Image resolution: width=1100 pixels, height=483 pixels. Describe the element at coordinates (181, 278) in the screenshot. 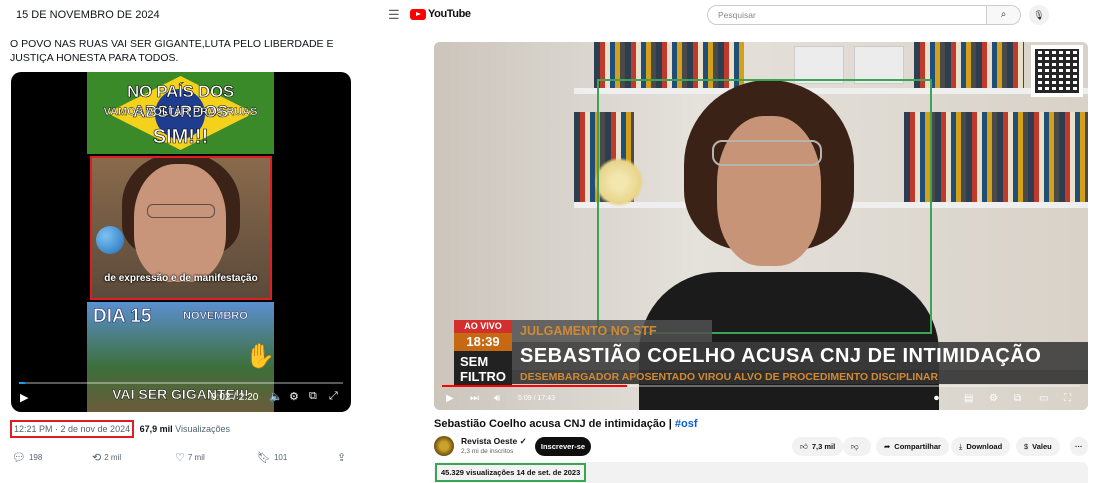

I see `video-caption: de expressão e de manifestação` at that location.